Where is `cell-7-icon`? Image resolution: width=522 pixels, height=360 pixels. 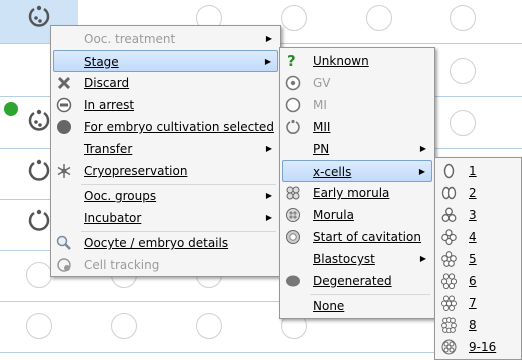 cell-7-icon is located at coordinates (449, 303).